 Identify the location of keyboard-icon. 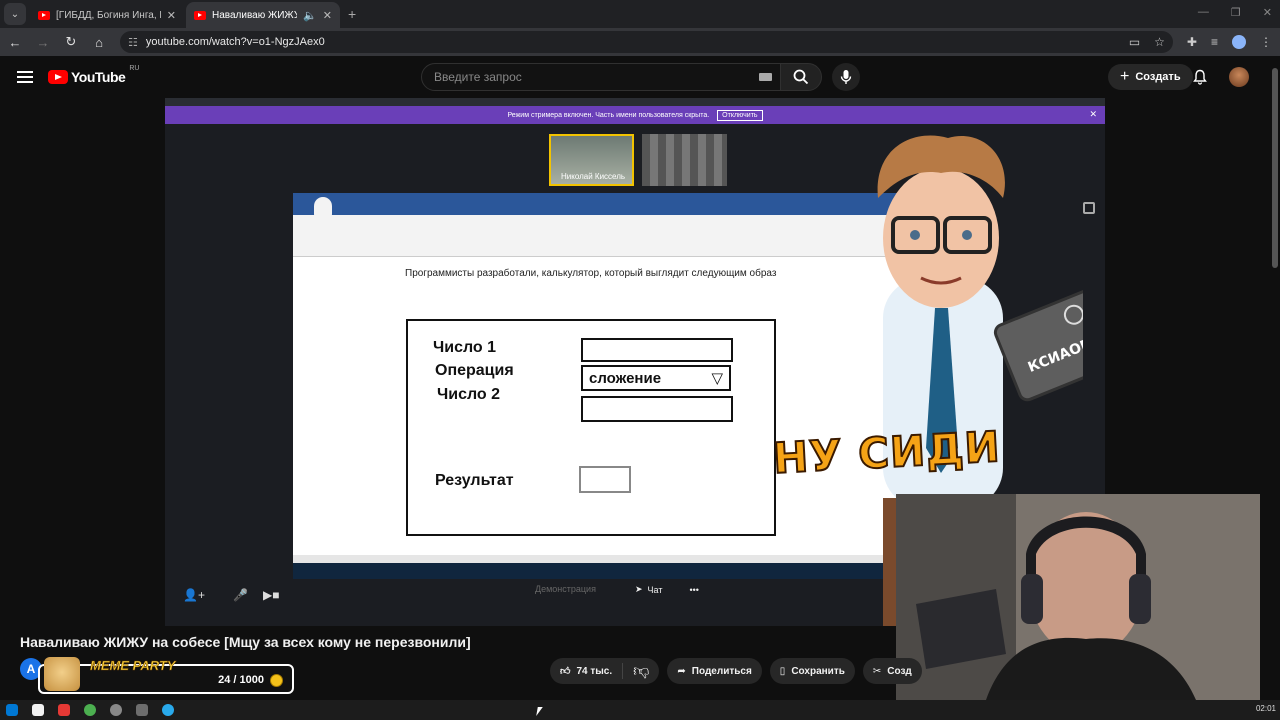
(765, 77).